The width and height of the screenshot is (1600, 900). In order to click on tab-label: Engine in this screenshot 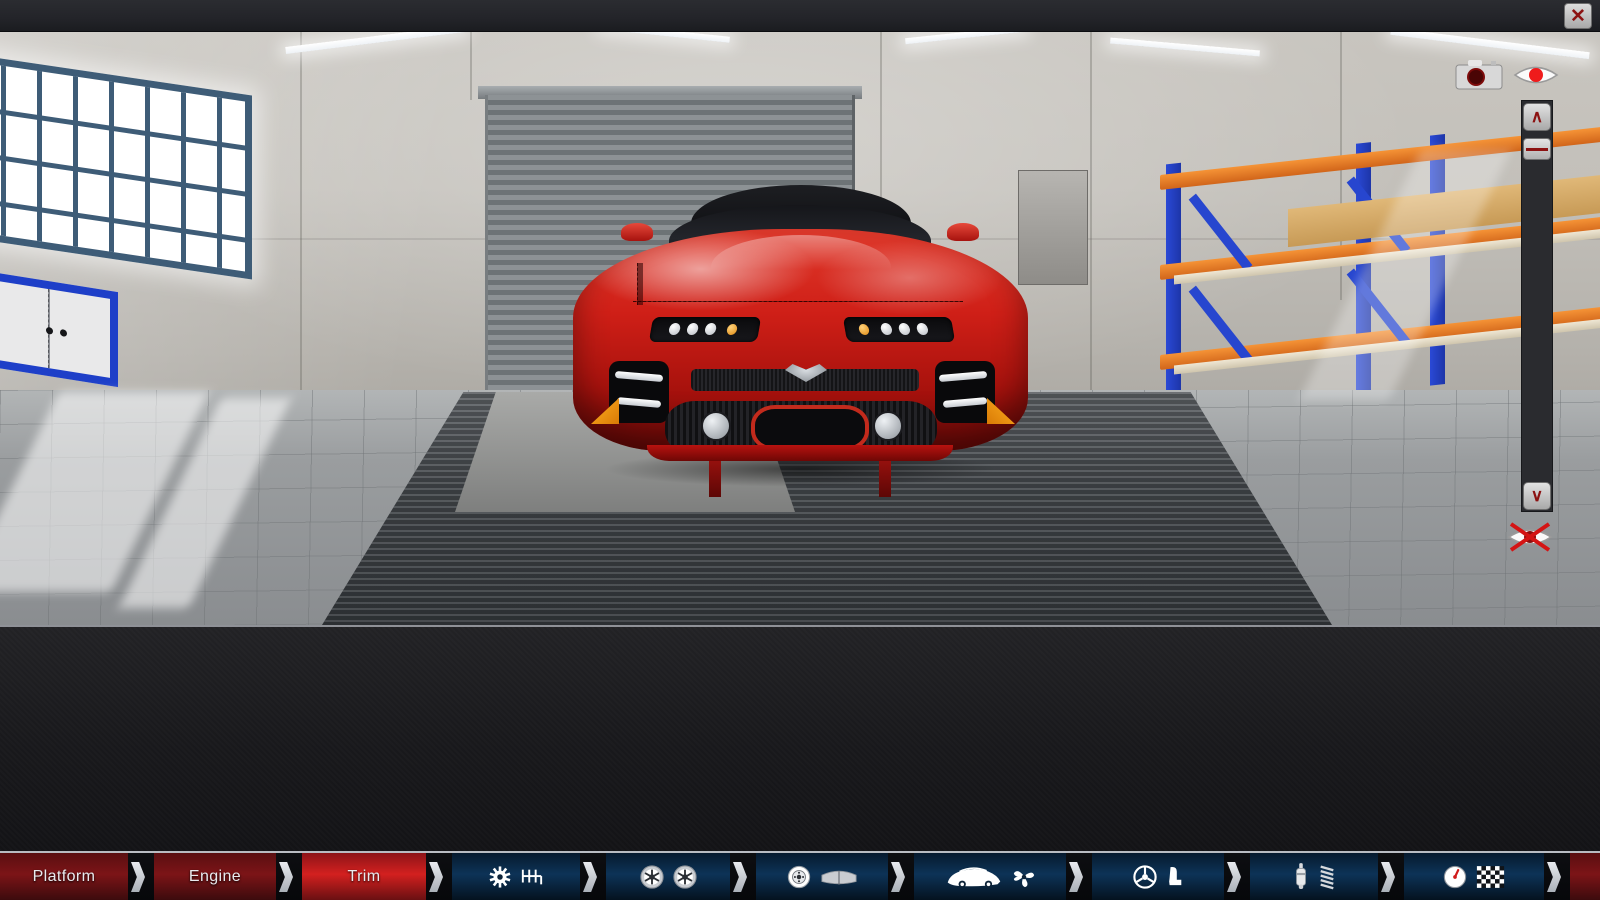, I will do `click(215, 876)`.